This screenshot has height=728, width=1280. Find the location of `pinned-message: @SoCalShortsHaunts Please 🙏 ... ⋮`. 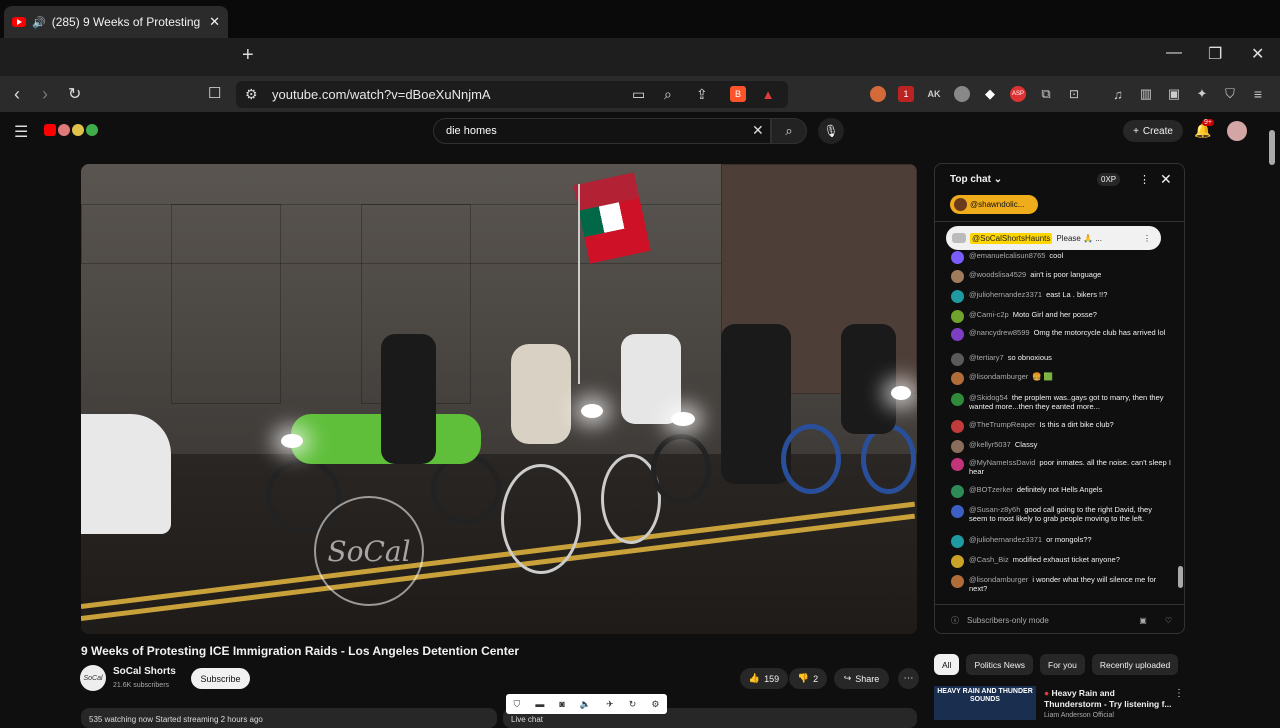

pinned-message: @SoCalShortsHaunts Please 🙏 ... ⋮ is located at coordinates (1053, 238).